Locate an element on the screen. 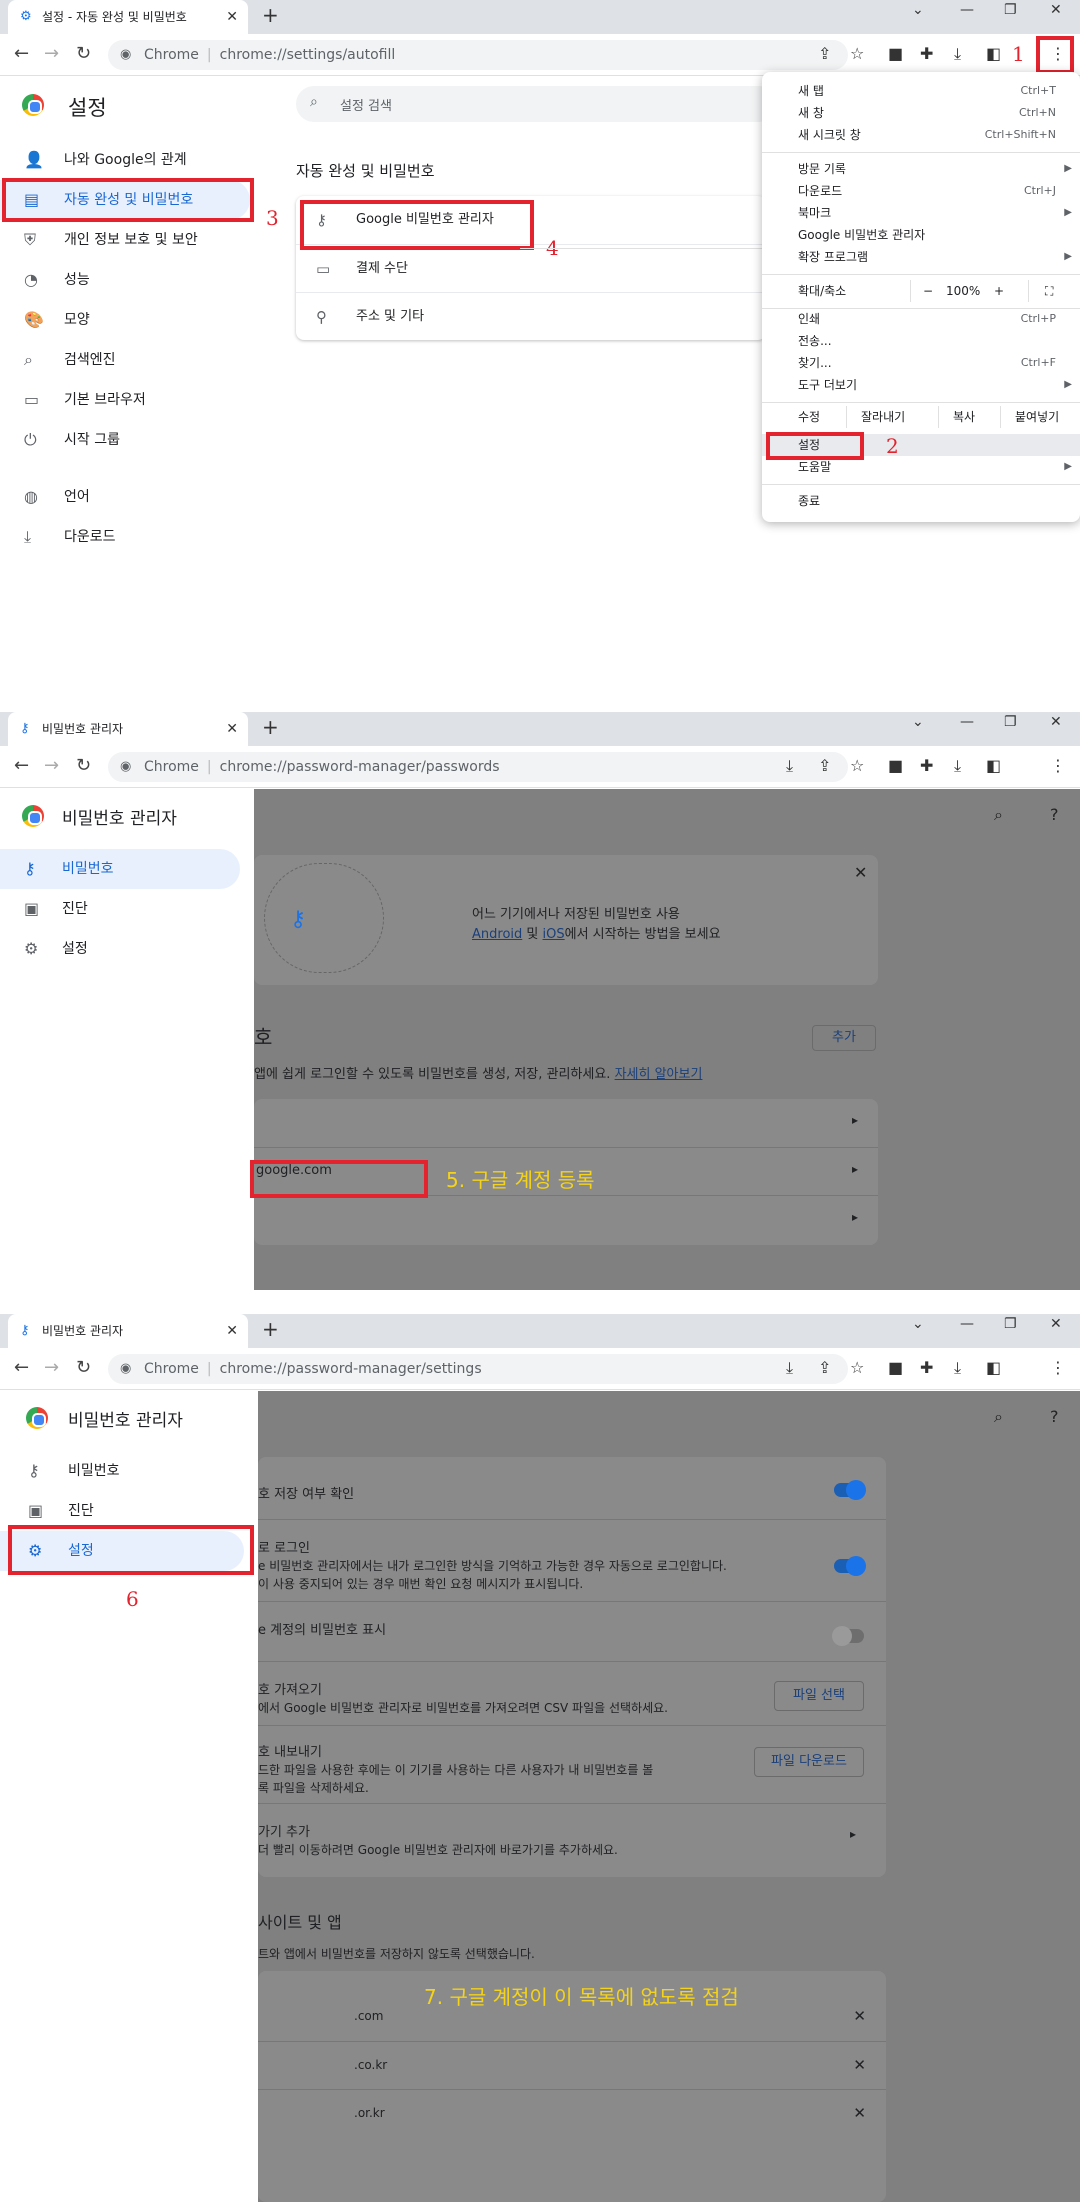 The width and height of the screenshot is (1080, 2202). menu-item-history: 방문 기록 ▶ is located at coordinates (921, 169).